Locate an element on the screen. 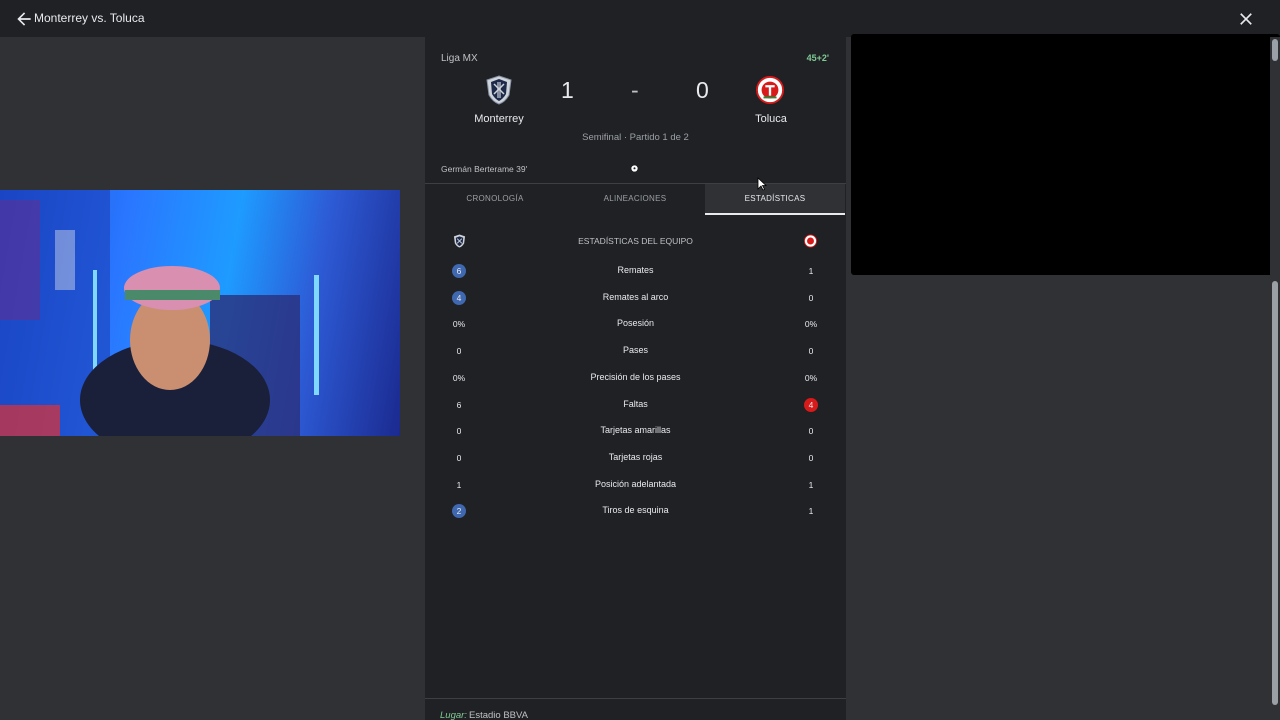  stat-label: Tarjetas rojas is located at coordinates (635, 456).